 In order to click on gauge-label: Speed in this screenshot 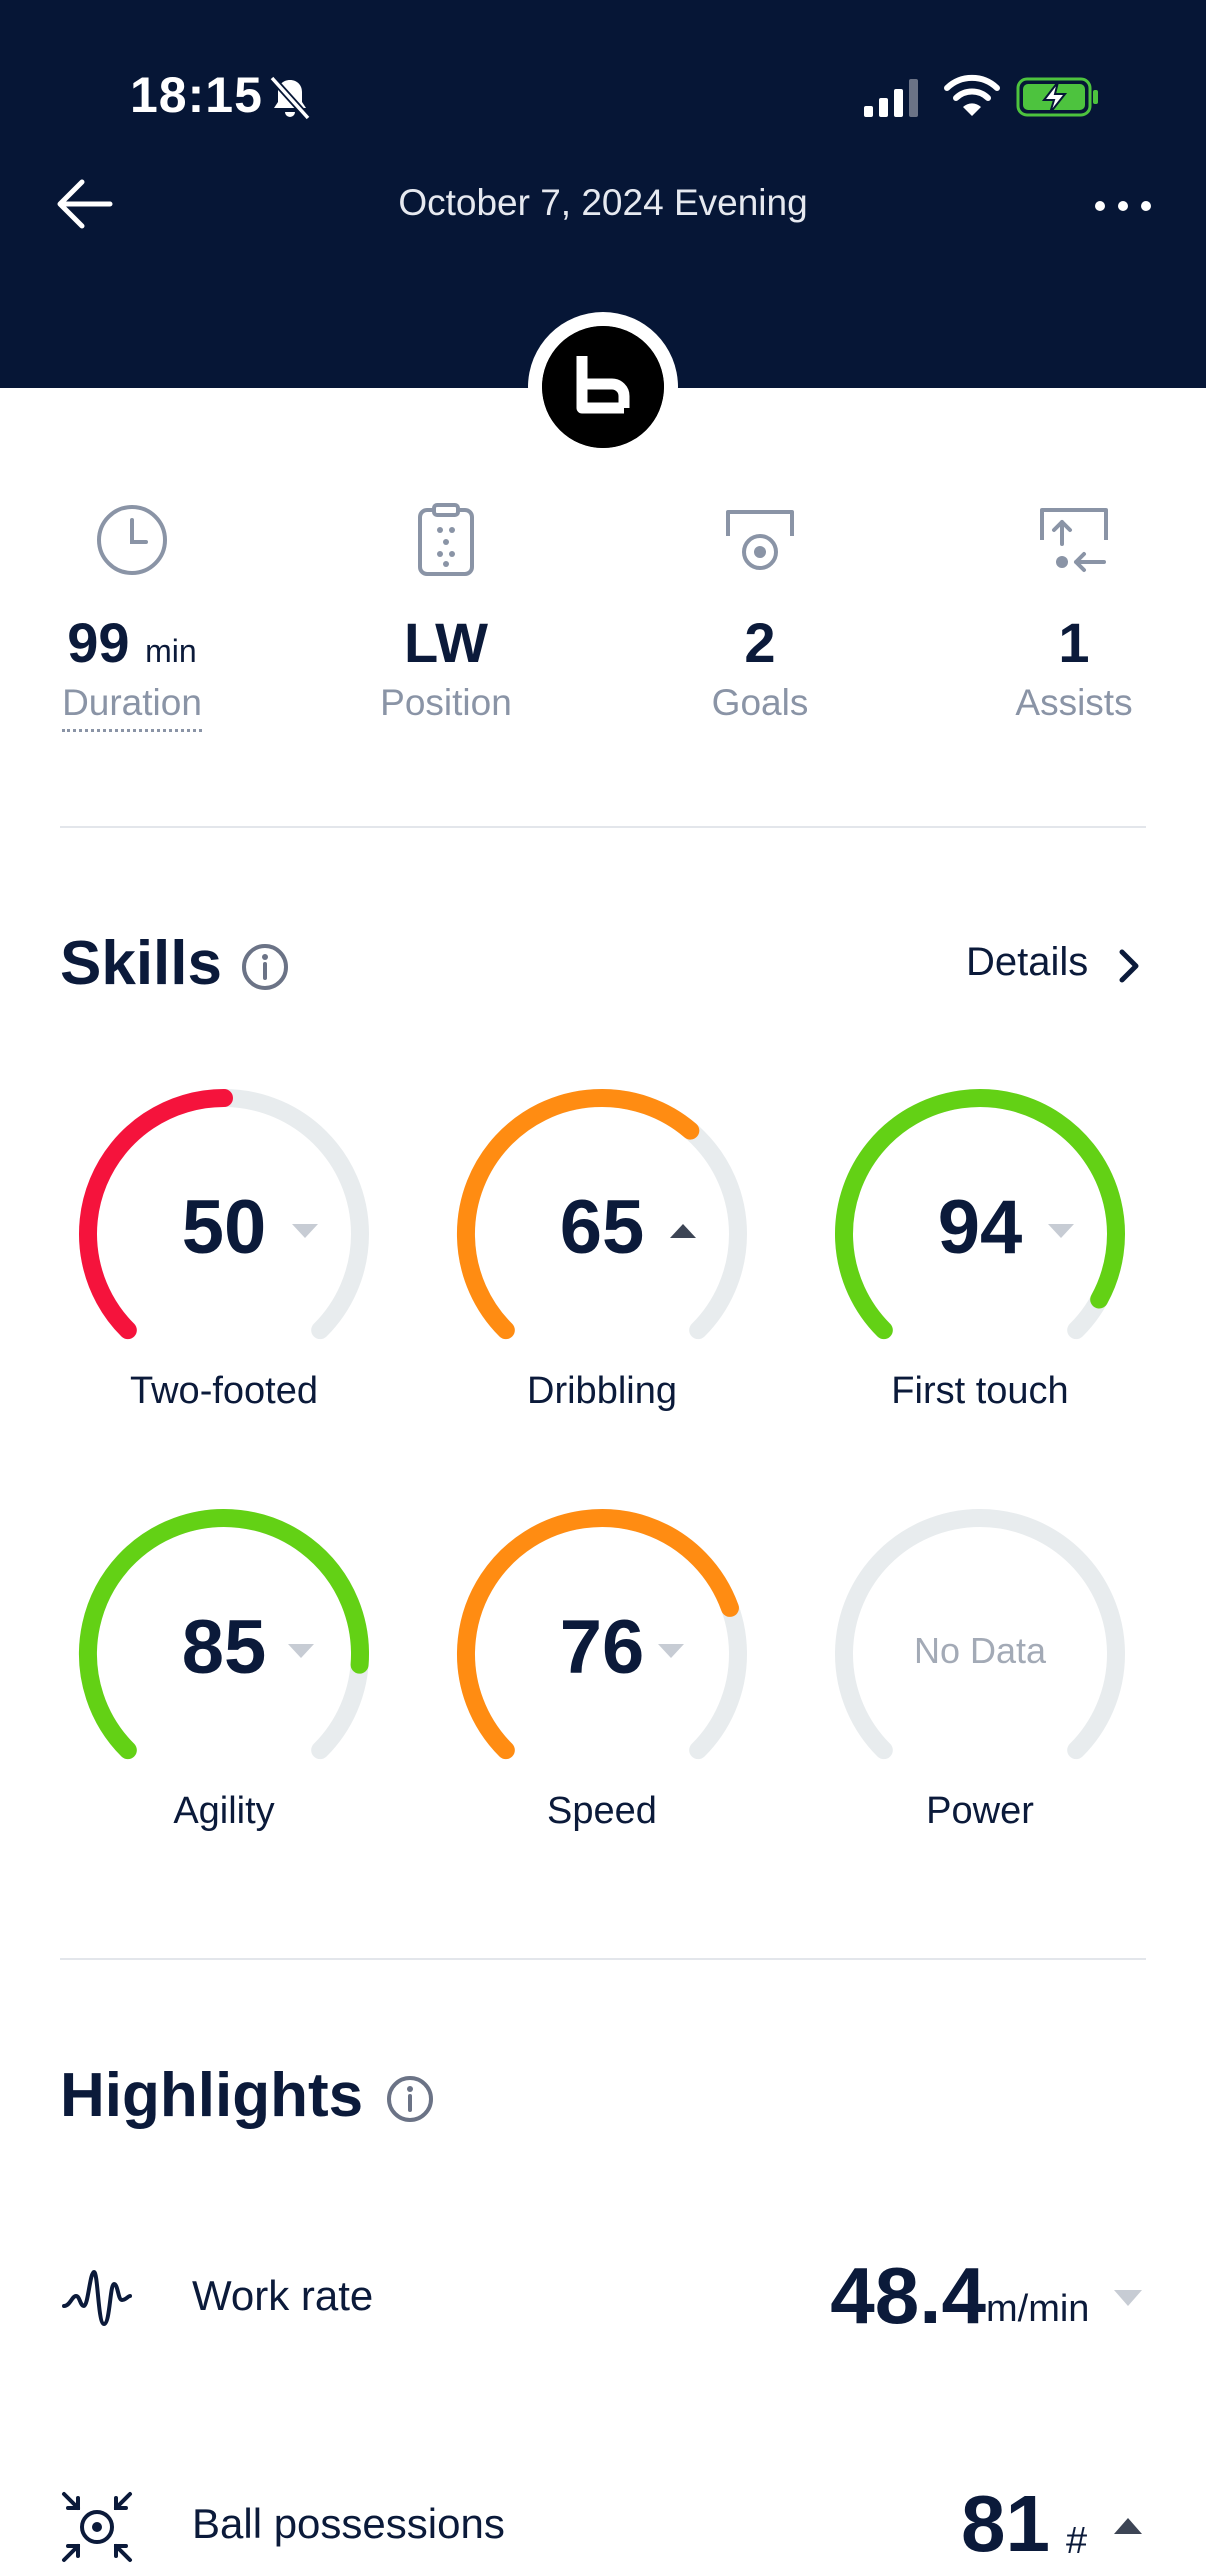, I will do `click(602, 1811)`.